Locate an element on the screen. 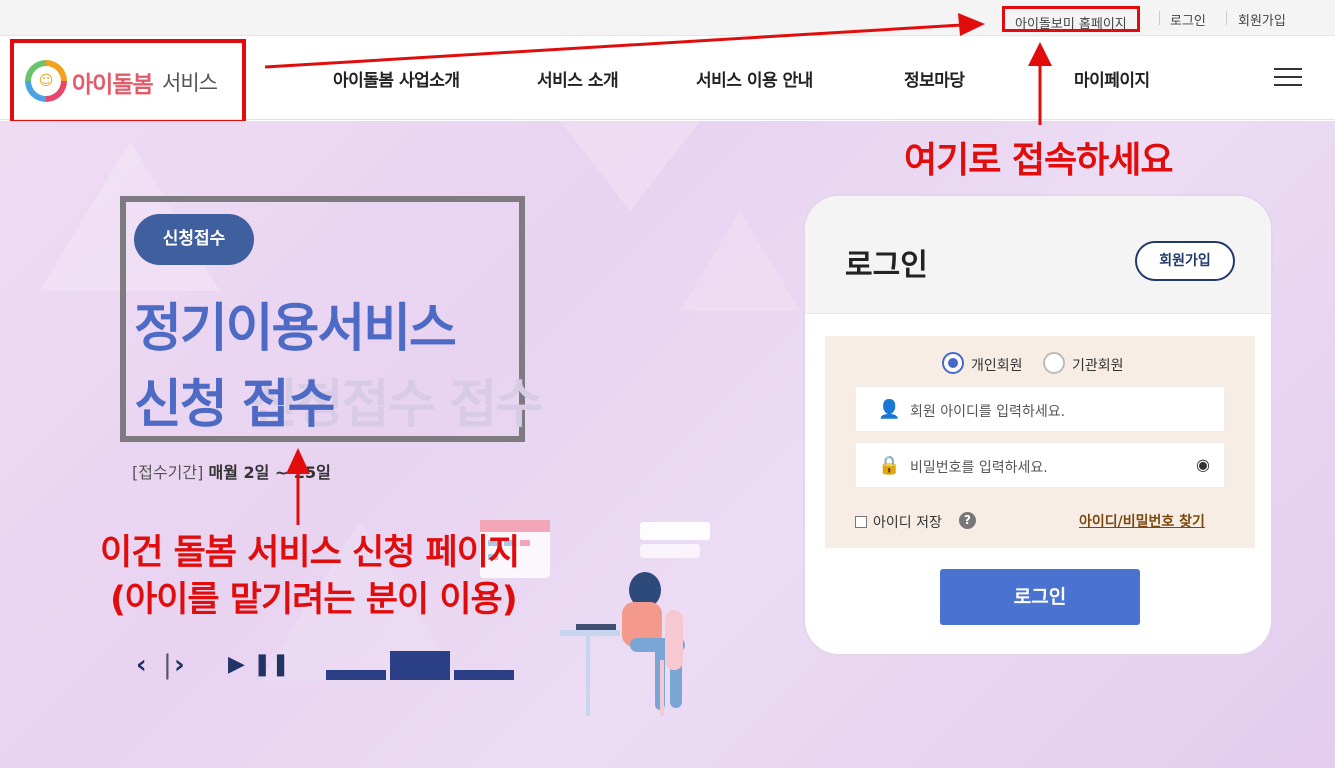 This screenshot has width=1335, height=768. id-placeholder: 회원 아이디를 입력하세요. is located at coordinates (988, 412).